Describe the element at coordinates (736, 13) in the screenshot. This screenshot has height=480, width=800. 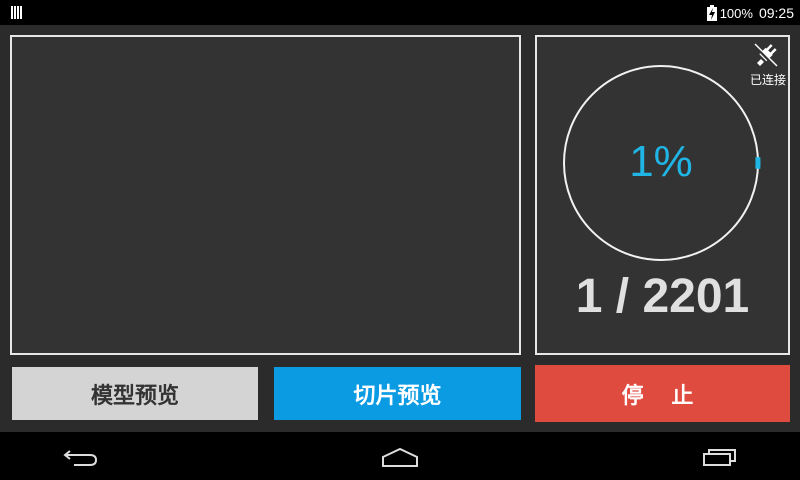
I see `battery-percent: 100%` at that location.